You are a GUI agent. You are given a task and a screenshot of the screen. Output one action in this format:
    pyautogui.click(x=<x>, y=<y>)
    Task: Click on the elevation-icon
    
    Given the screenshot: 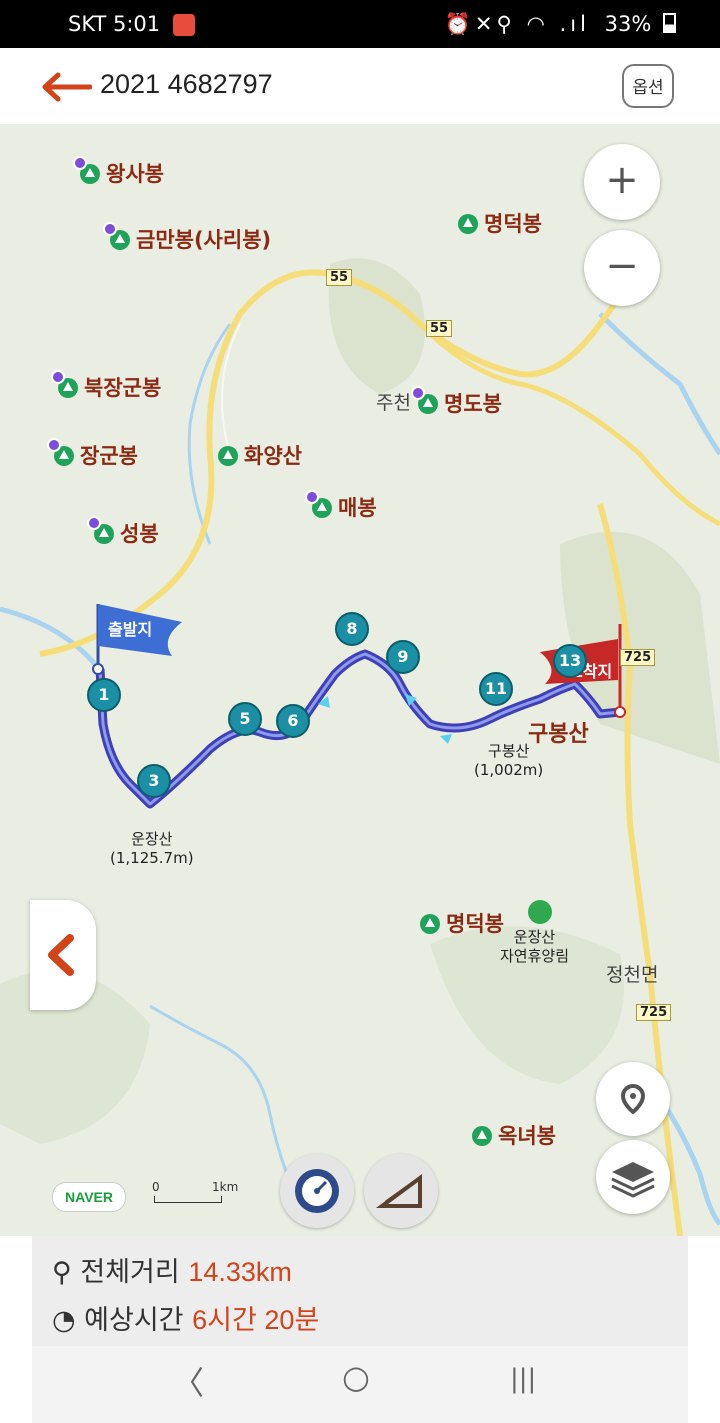 What is the action you would take?
    pyautogui.click(x=398, y=1191)
    